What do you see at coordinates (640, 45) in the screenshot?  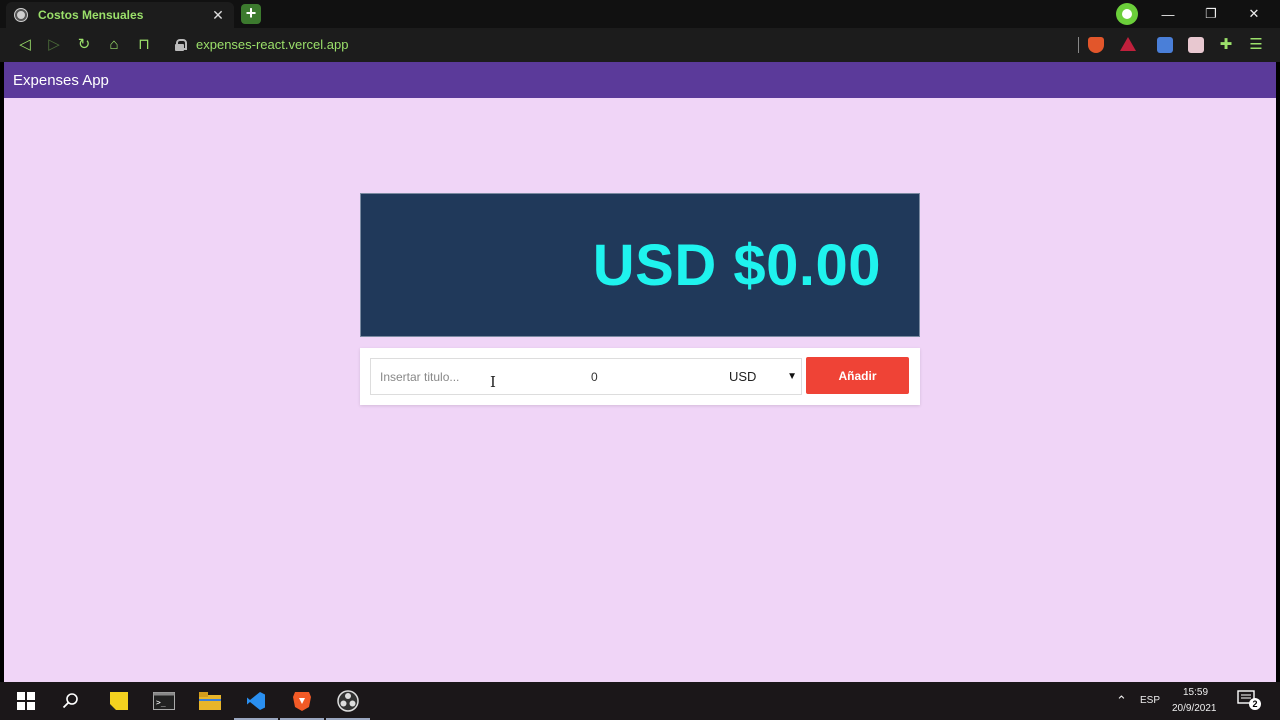 I see `browser-toolbar: ◁ ▷ ↻ ⌂ ⊓ expenses-react.vercel.app ✚ ☰` at bounding box center [640, 45].